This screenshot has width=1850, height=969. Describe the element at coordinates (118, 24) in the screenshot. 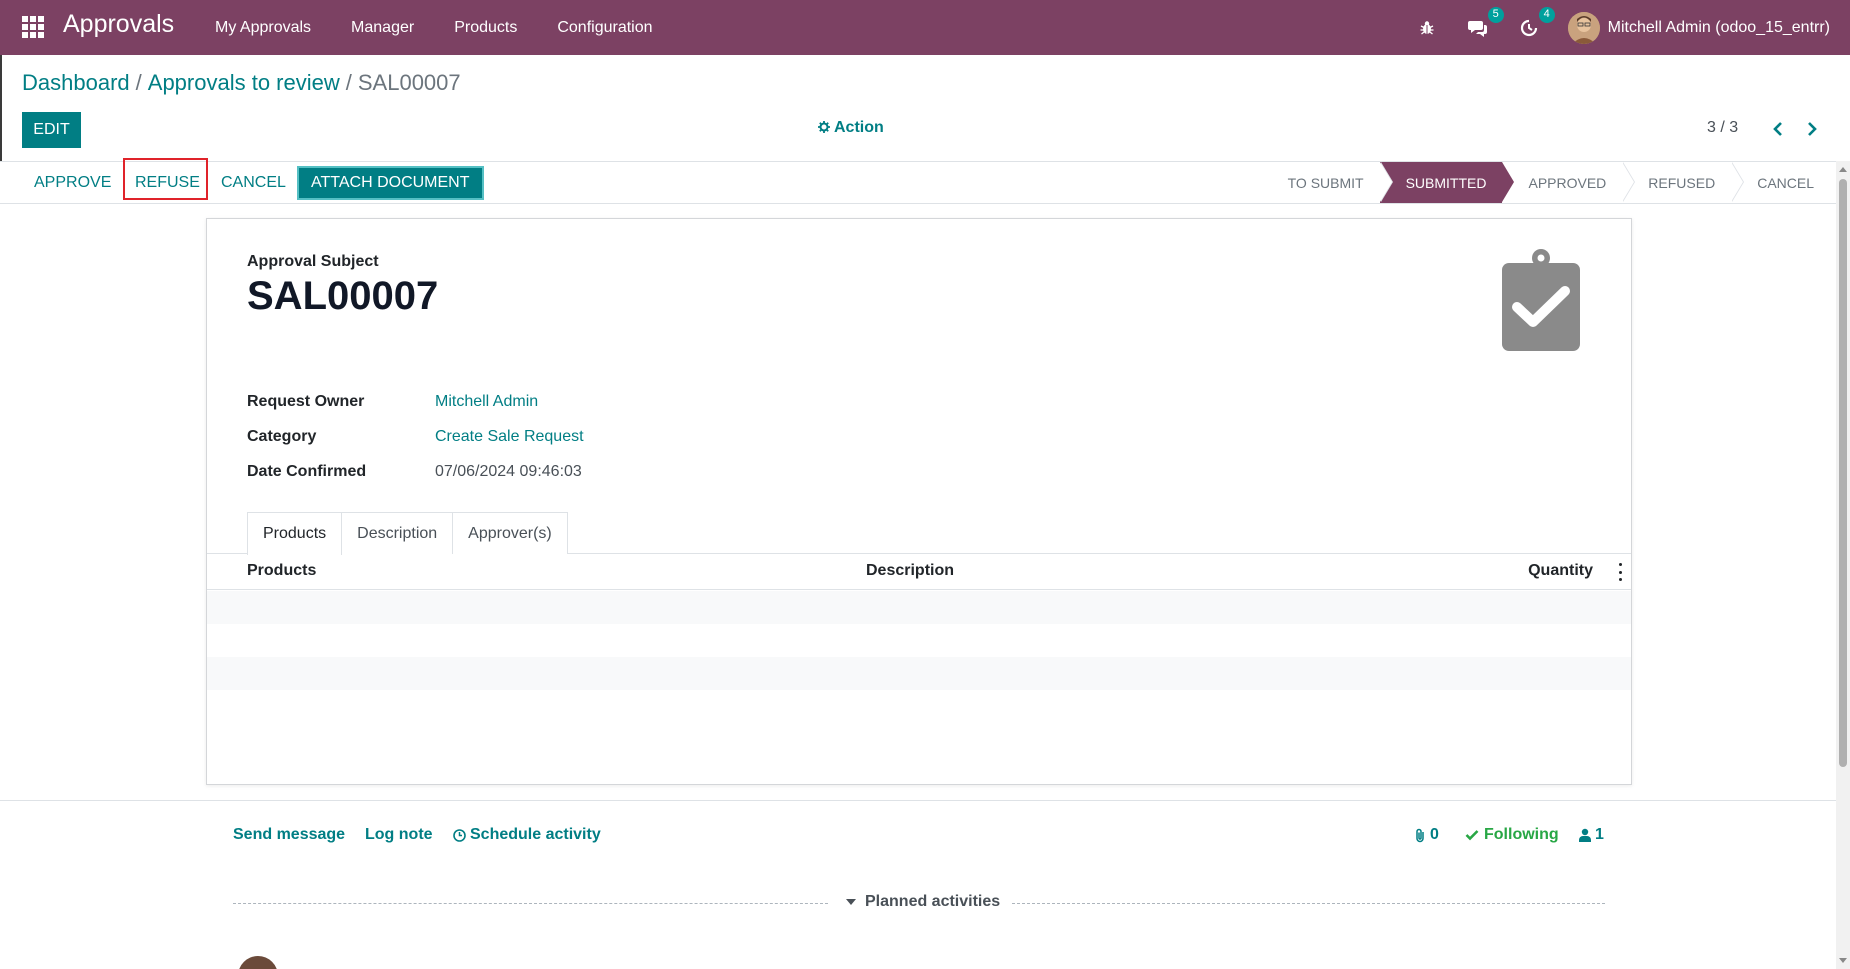

I see `app-title: Approvals` at that location.